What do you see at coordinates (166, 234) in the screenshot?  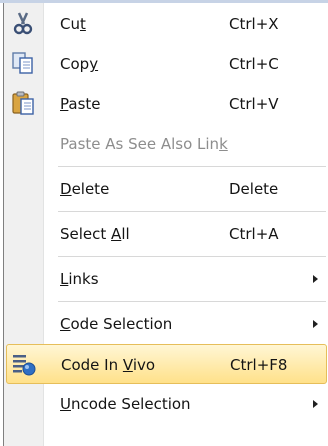 I see `menu-item-select-all: Select All Ctrl+A` at bounding box center [166, 234].